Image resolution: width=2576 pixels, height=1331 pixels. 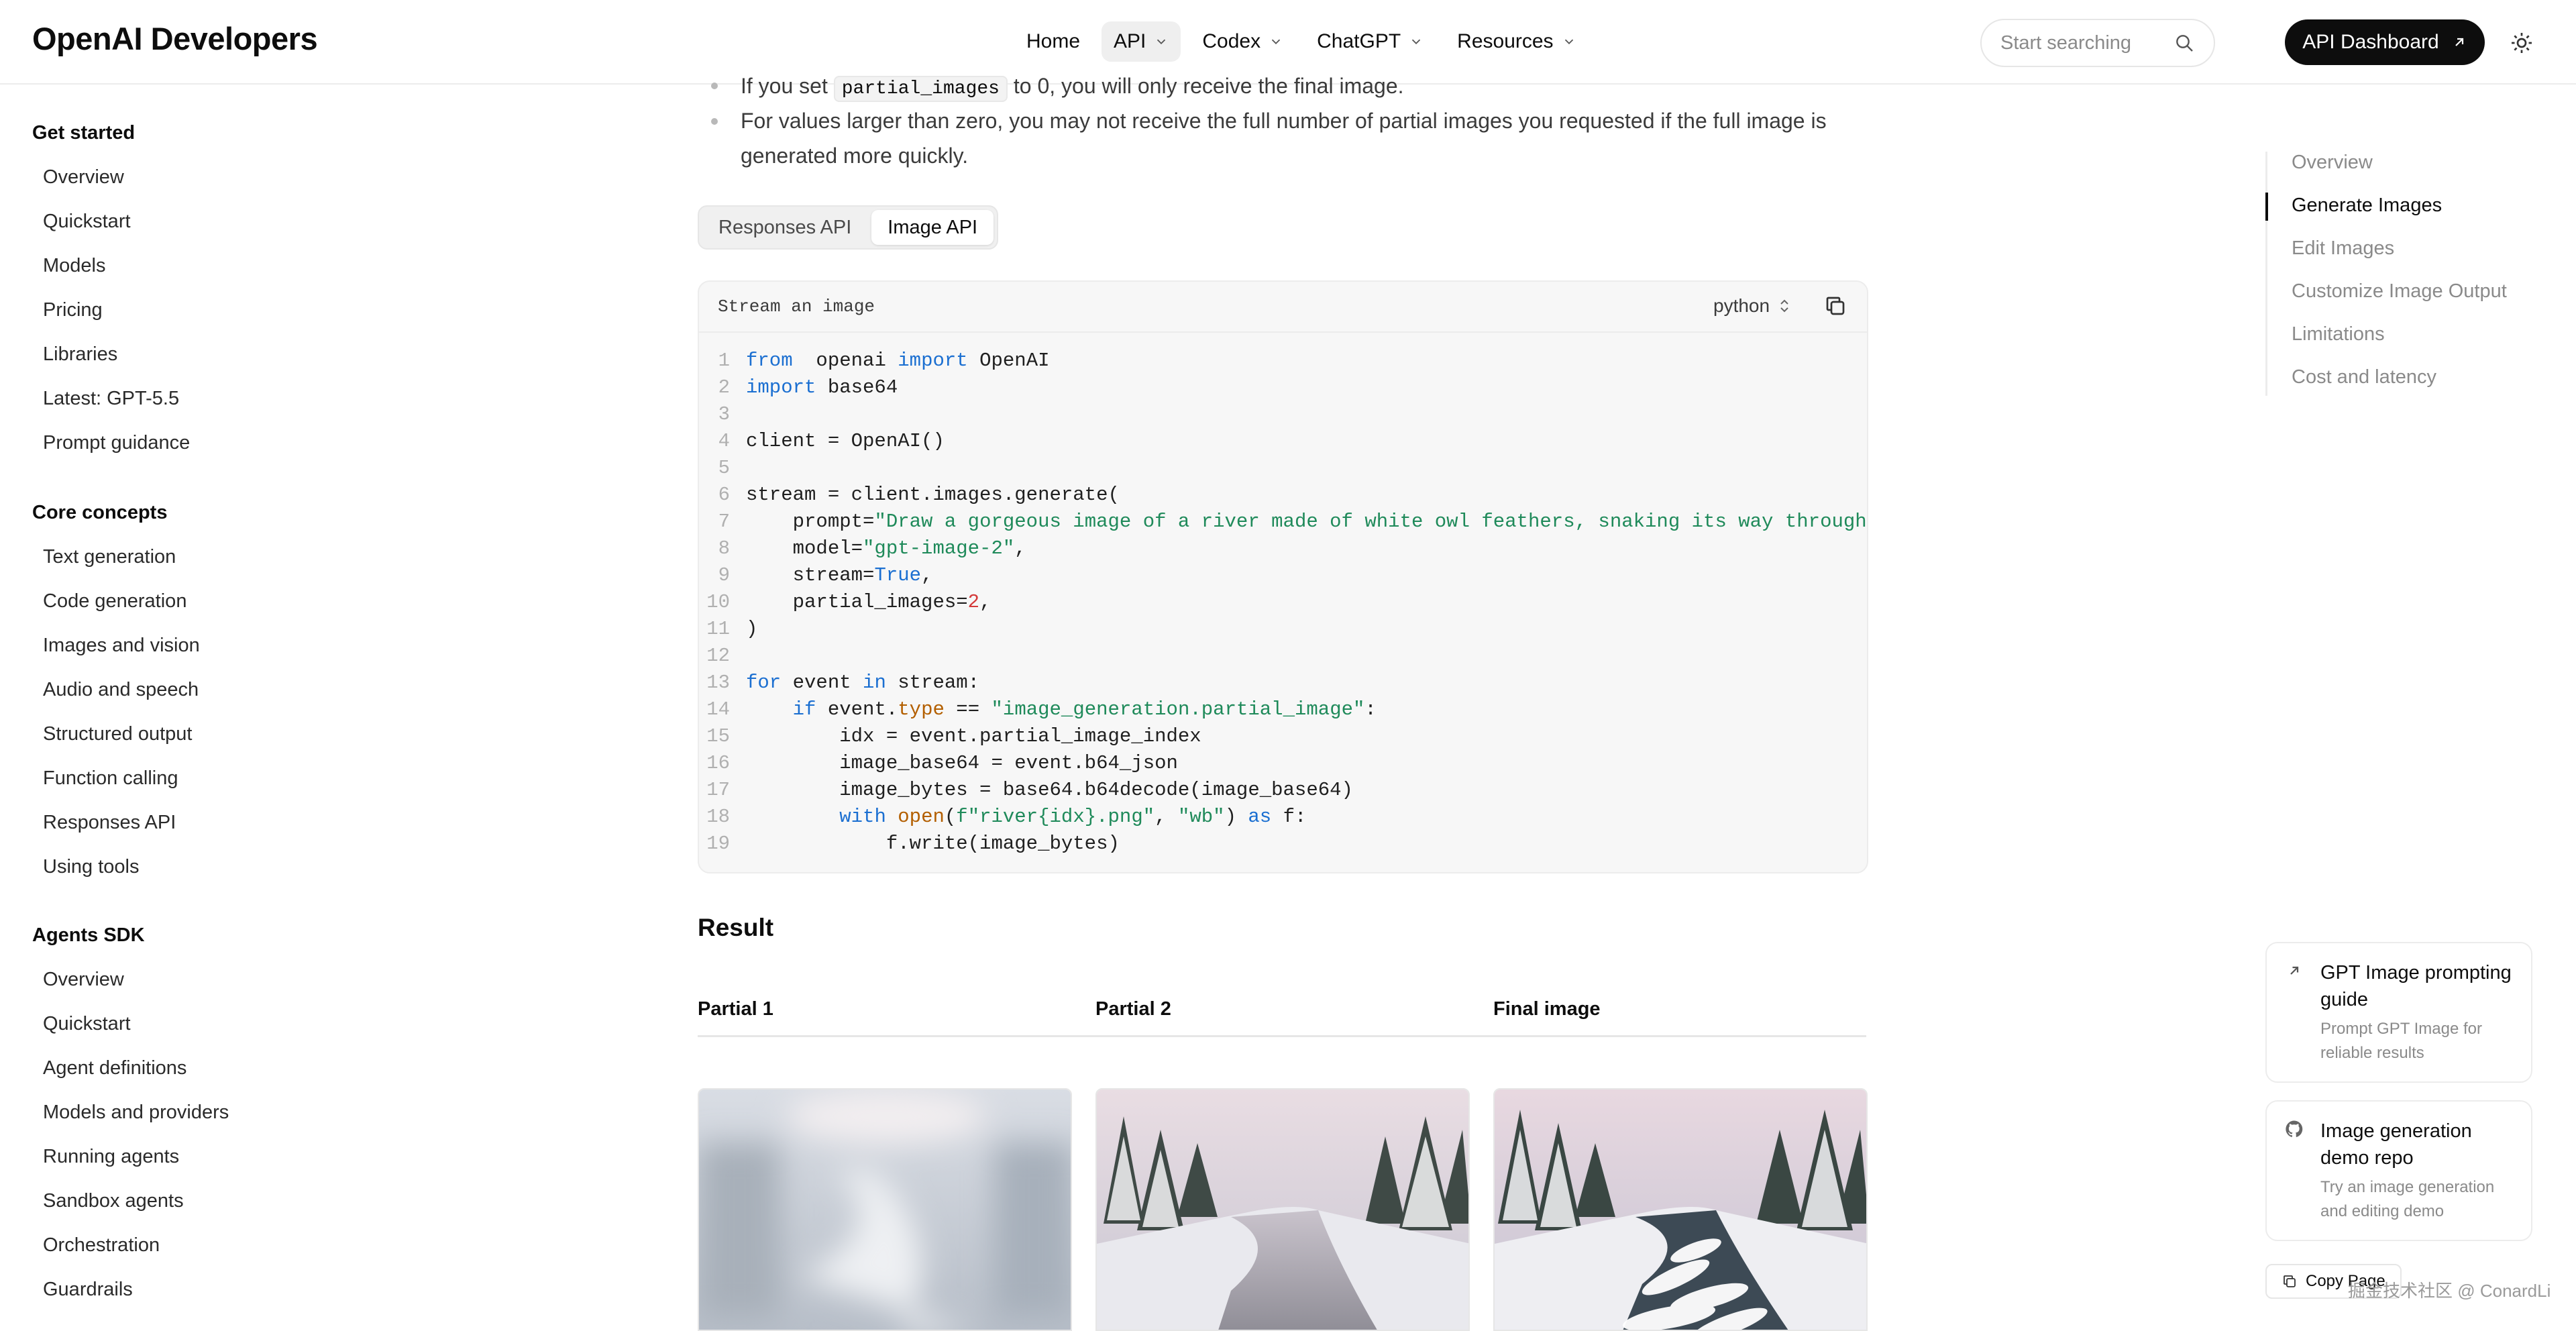 I want to click on toc-item-overview: Overview, so click(x=2332, y=163).